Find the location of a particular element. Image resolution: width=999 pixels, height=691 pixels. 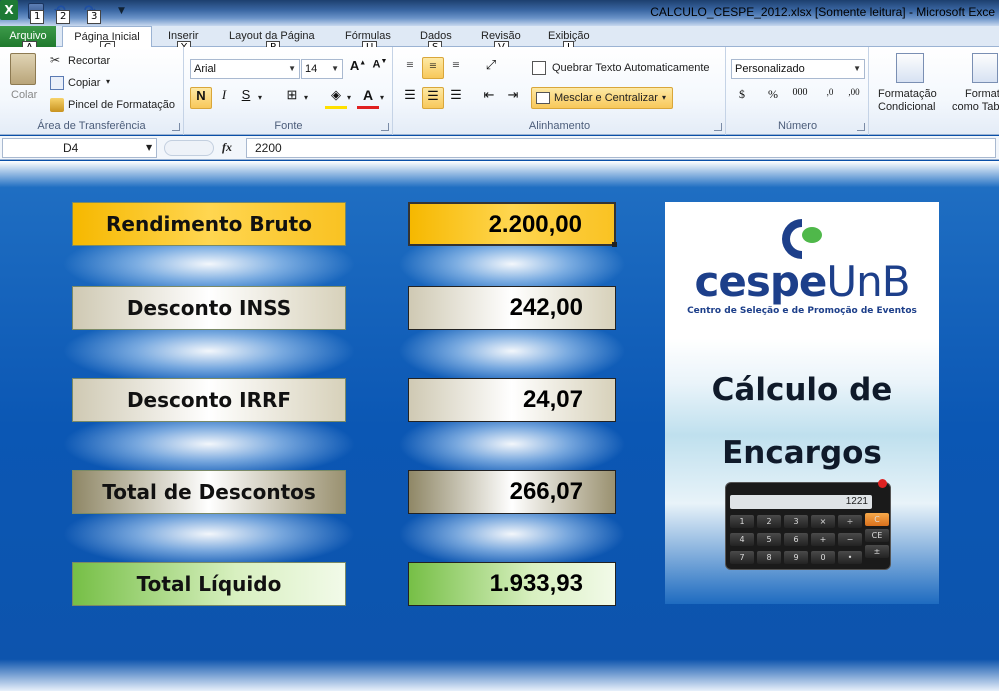

merge-center-icon is located at coordinates (543, 98).